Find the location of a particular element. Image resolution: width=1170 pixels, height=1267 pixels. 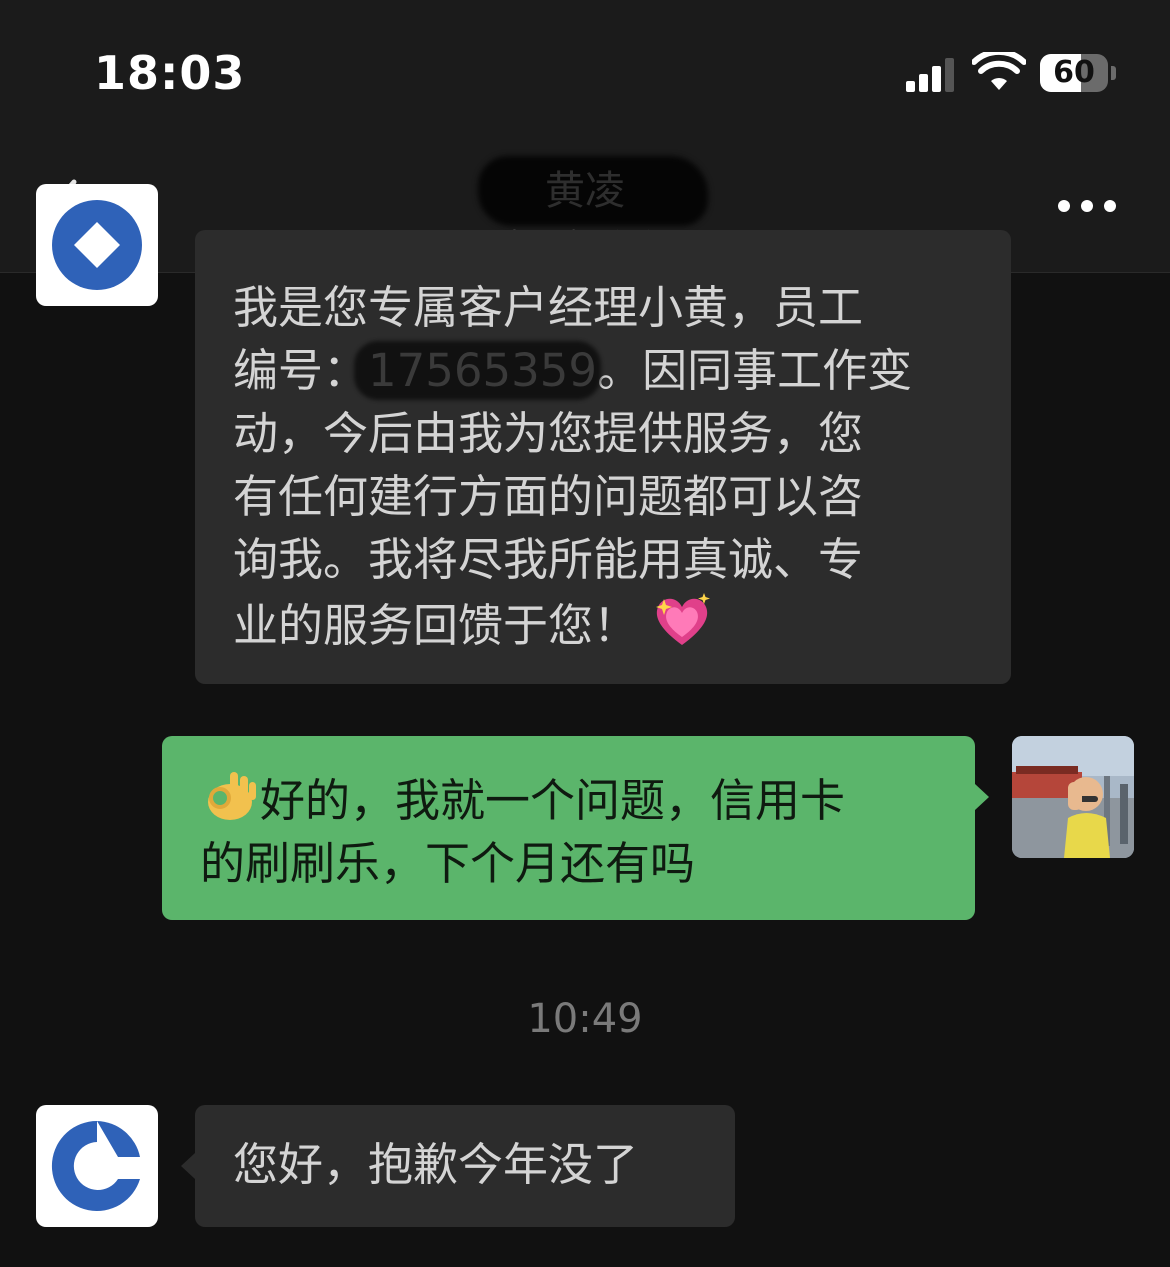

employee-number: 17565359 is located at coordinates (483, 370).